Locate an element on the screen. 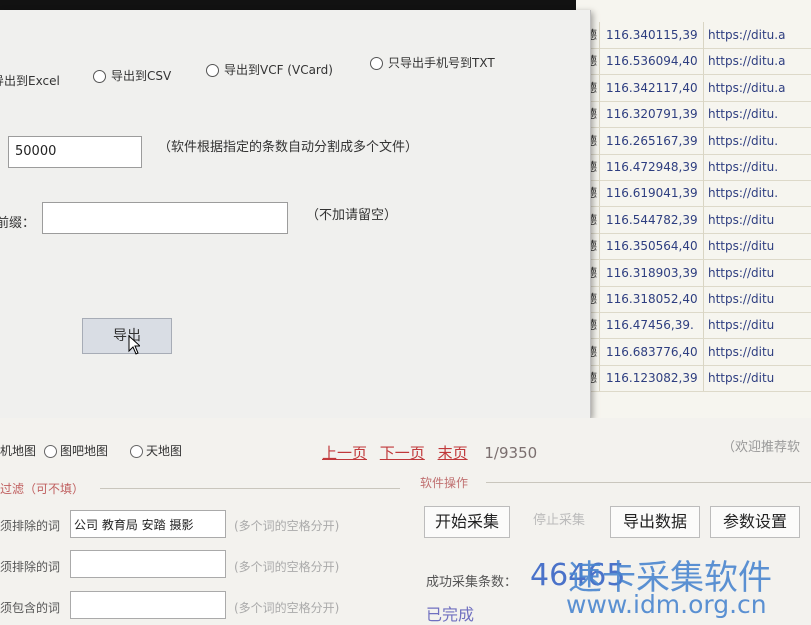 Image resolution: width=811 pixels, height=625 pixels. cell-coordinate: 116.318052,40 is located at coordinates (655, 299).